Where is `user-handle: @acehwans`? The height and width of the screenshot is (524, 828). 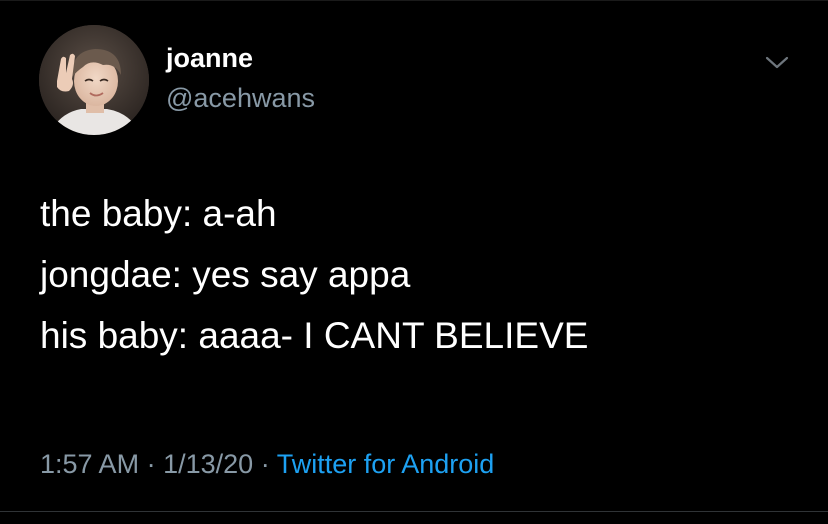 user-handle: @acehwans is located at coordinates (240, 98).